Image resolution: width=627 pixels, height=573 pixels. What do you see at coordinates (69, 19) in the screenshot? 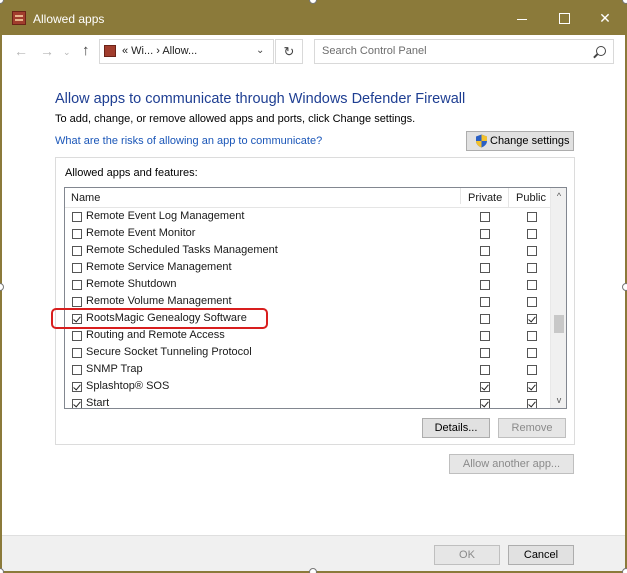
I see `window-title: Allowed apps` at bounding box center [69, 19].